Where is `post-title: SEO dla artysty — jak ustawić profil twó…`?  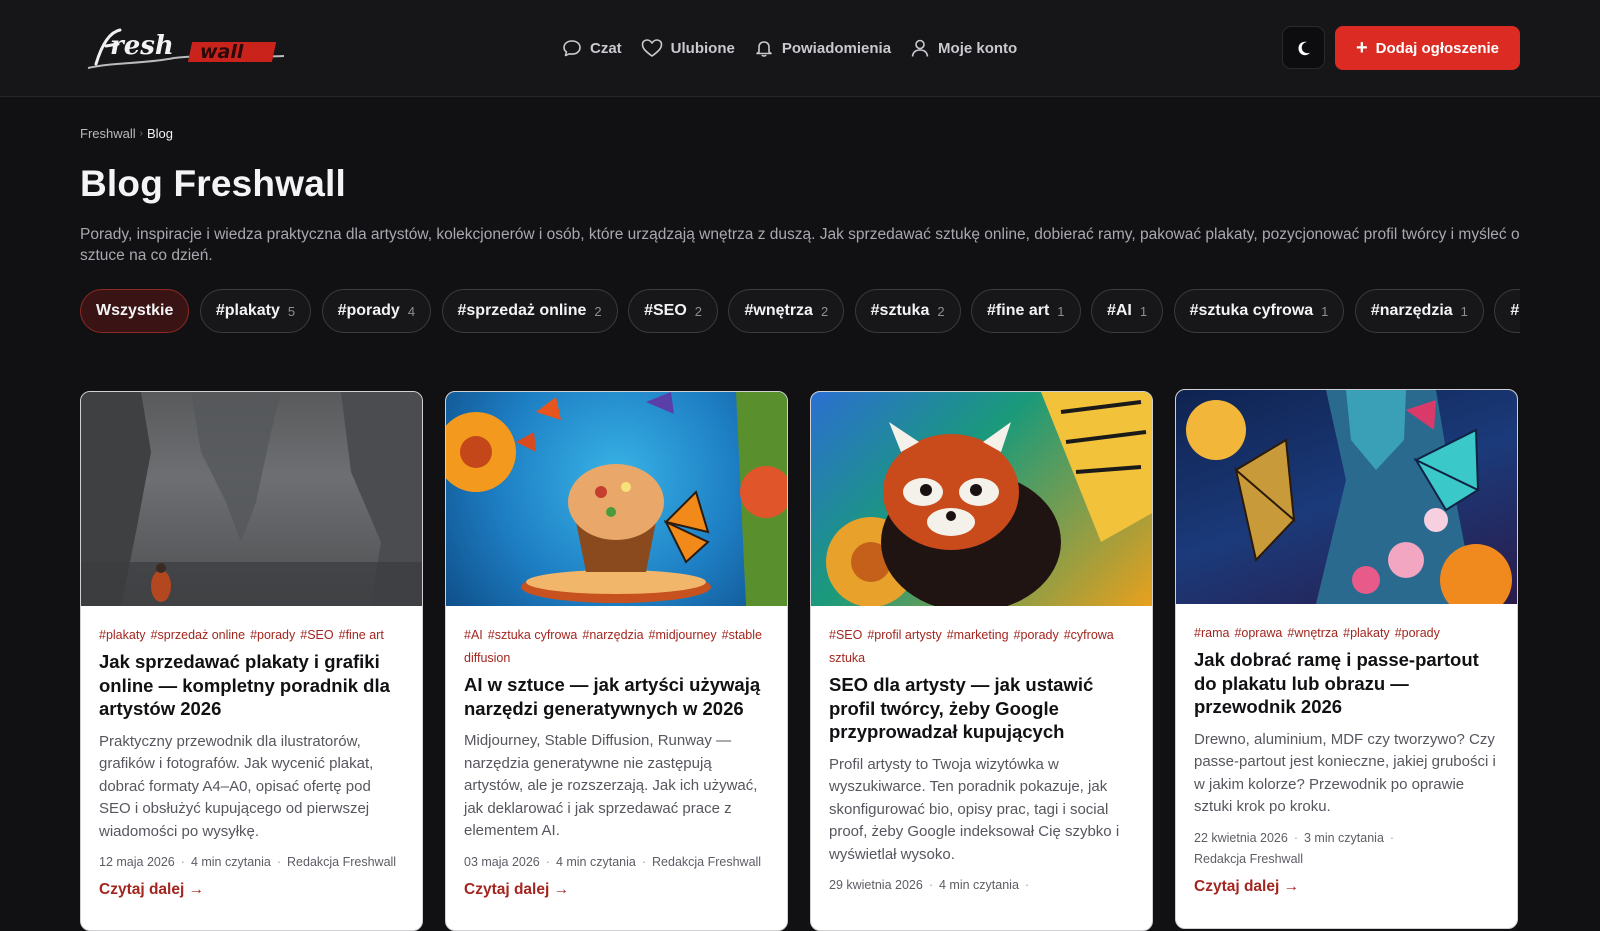
post-title: SEO dla artysty — jak ustawić profil twó… is located at coordinates (981, 708).